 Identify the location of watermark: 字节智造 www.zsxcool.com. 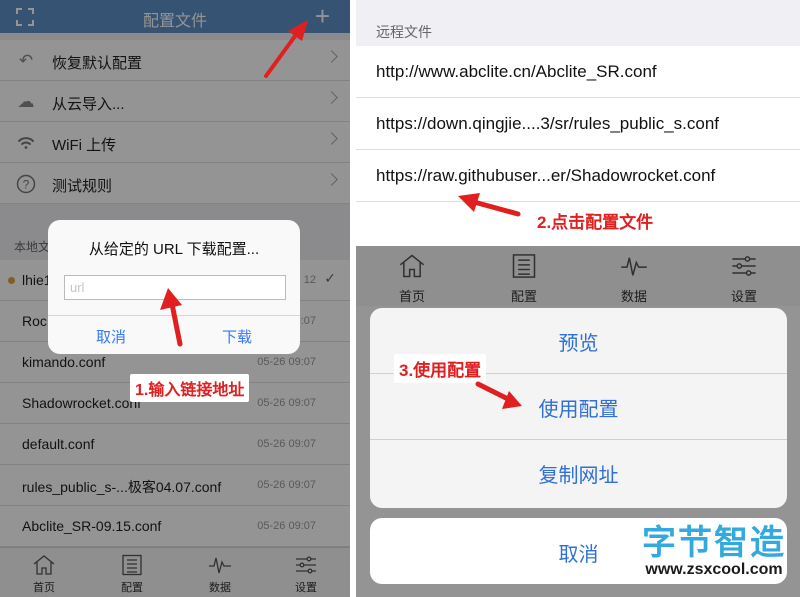
(714, 552).